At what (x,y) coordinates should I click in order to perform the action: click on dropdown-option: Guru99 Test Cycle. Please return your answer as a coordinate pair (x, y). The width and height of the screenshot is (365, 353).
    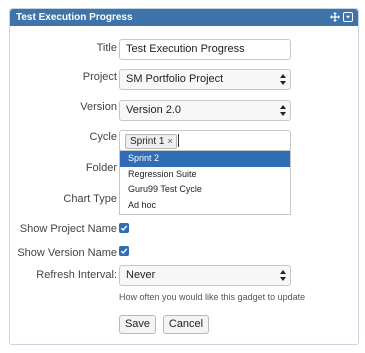
    Looking at the image, I should click on (205, 190).